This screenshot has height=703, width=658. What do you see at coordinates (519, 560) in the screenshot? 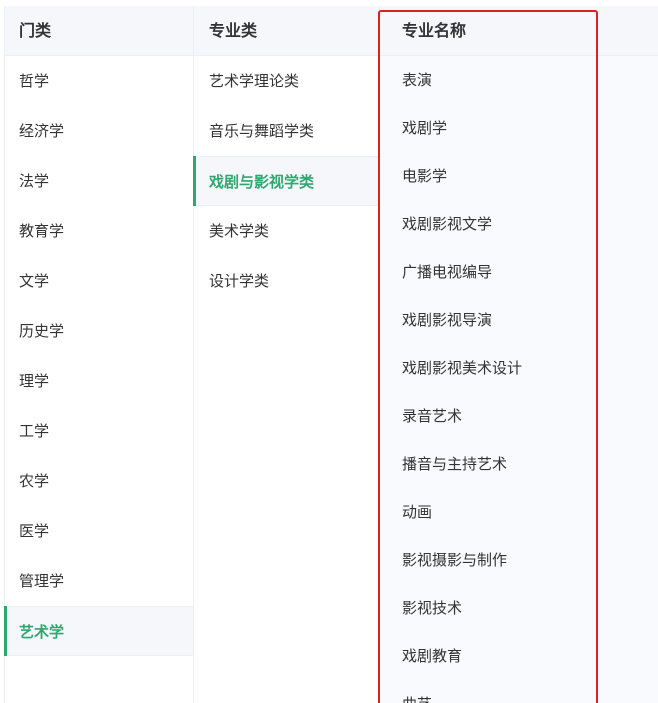
I see `major-item-film-photography: 影视摄影与制作` at bounding box center [519, 560].